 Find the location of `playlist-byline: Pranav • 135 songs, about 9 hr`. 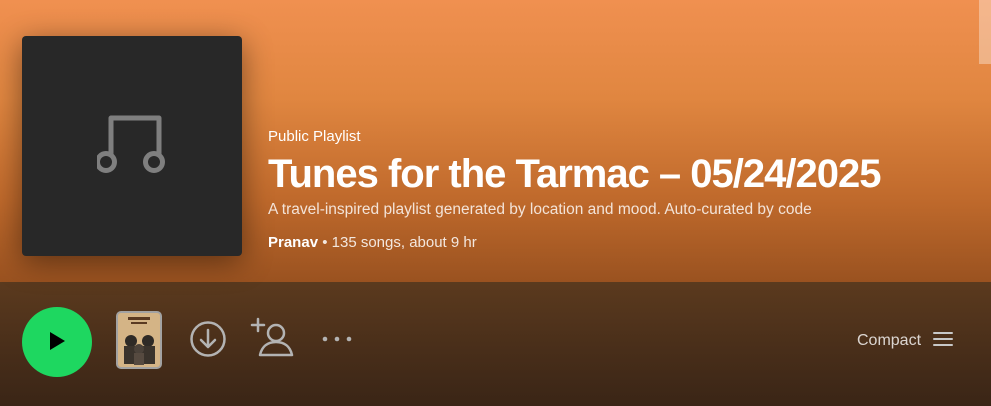

playlist-byline: Pranav • 135 songs, about 9 hr is located at coordinates (372, 242).